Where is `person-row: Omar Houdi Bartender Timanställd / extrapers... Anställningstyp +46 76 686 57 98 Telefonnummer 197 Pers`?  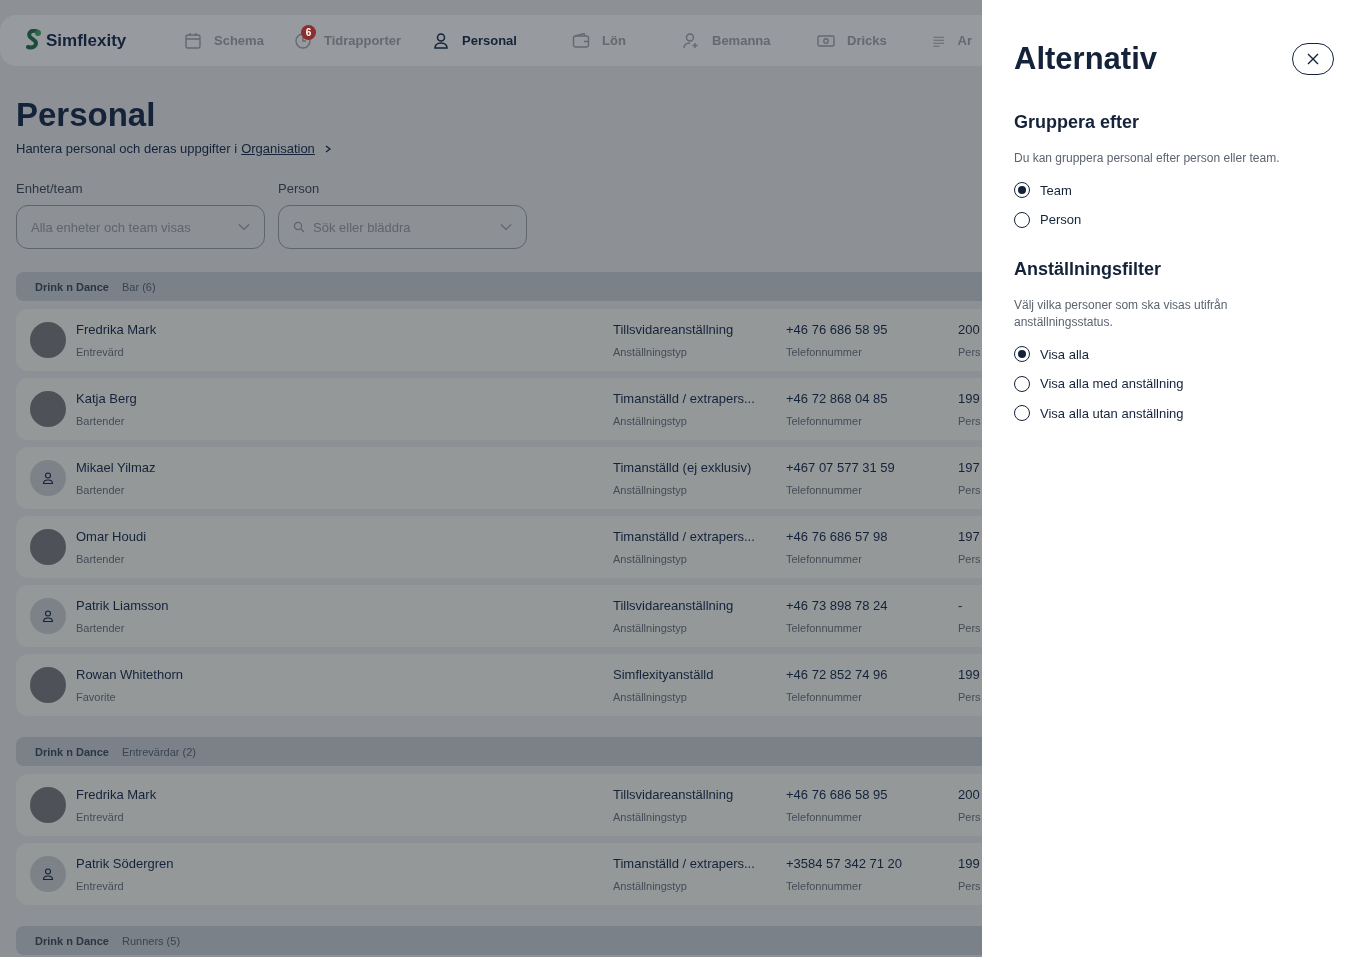
person-row: Omar Houdi Bartender Timanställd / extrapers... Anställningstyp +46 76 686 57 98 Telefonnummer 197 Pers is located at coordinates (499, 547).